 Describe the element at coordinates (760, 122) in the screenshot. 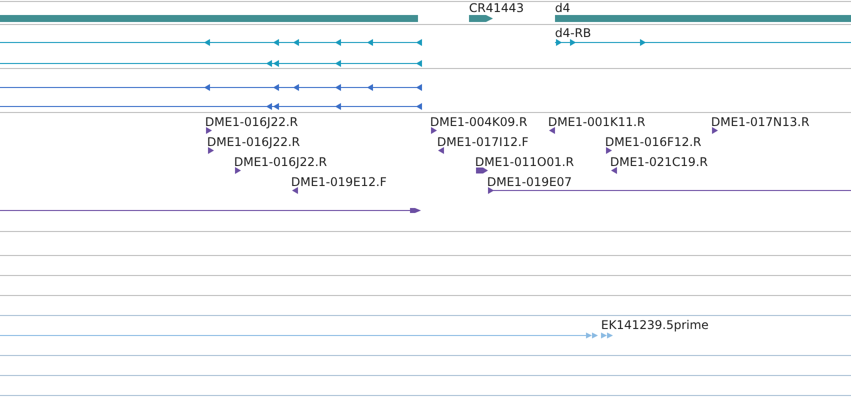

I see `feature-label: DME1-017N13.R` at that location.